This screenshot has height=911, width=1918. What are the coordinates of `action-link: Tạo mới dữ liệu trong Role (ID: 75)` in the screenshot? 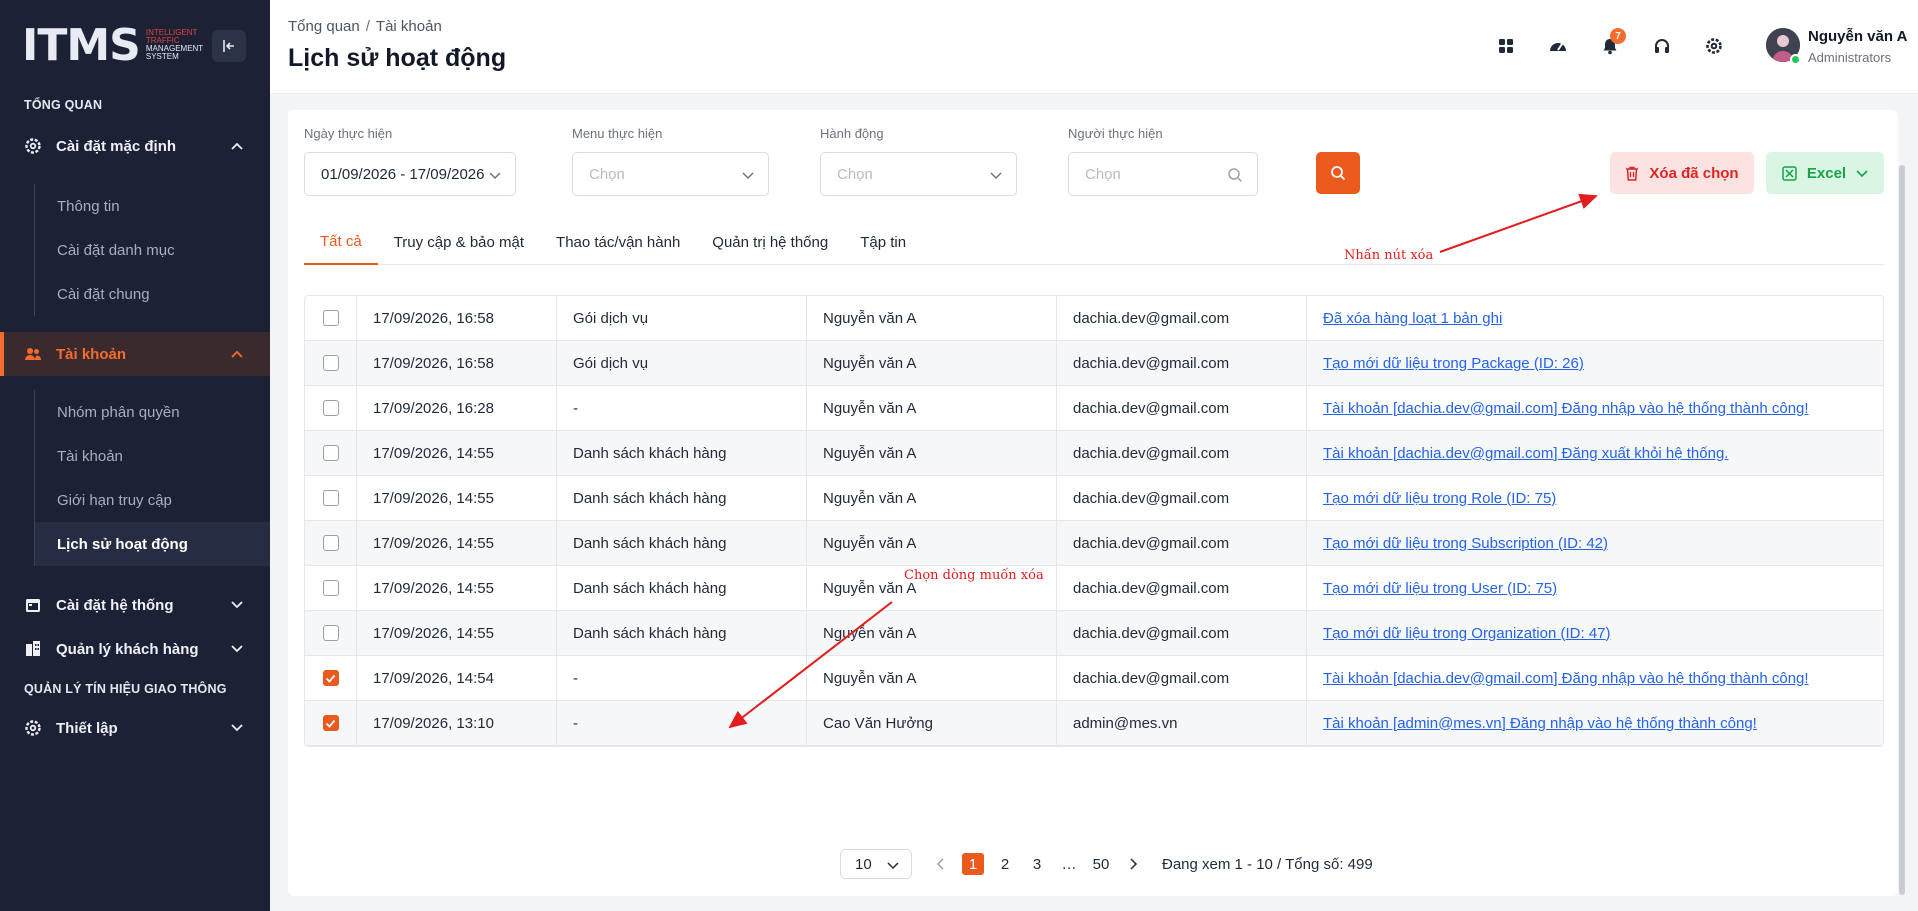 It's located at (1439, 498).